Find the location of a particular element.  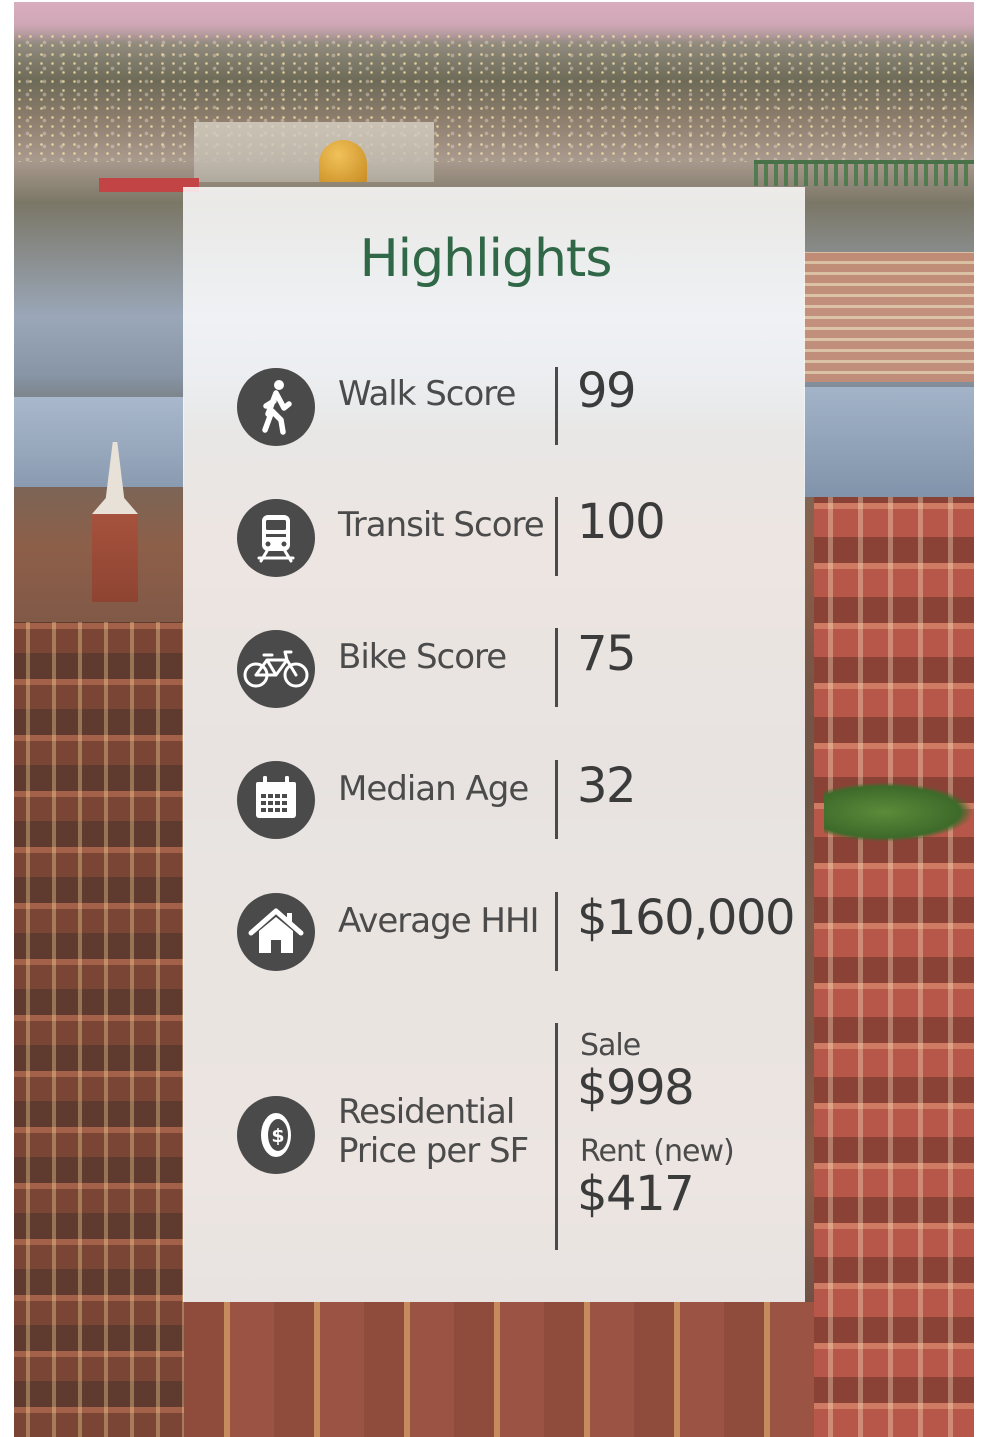

highlight-value: 99 is located at coordinates (607, 391).